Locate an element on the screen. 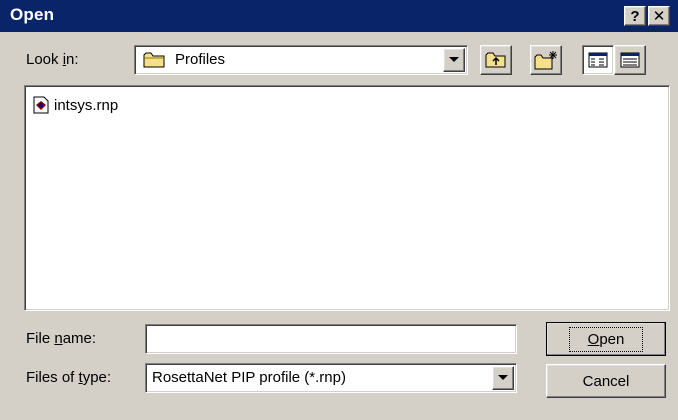 This screenshot has width=678, height=420. file-name: intsys.rnp is located at coordinates (86, 105).